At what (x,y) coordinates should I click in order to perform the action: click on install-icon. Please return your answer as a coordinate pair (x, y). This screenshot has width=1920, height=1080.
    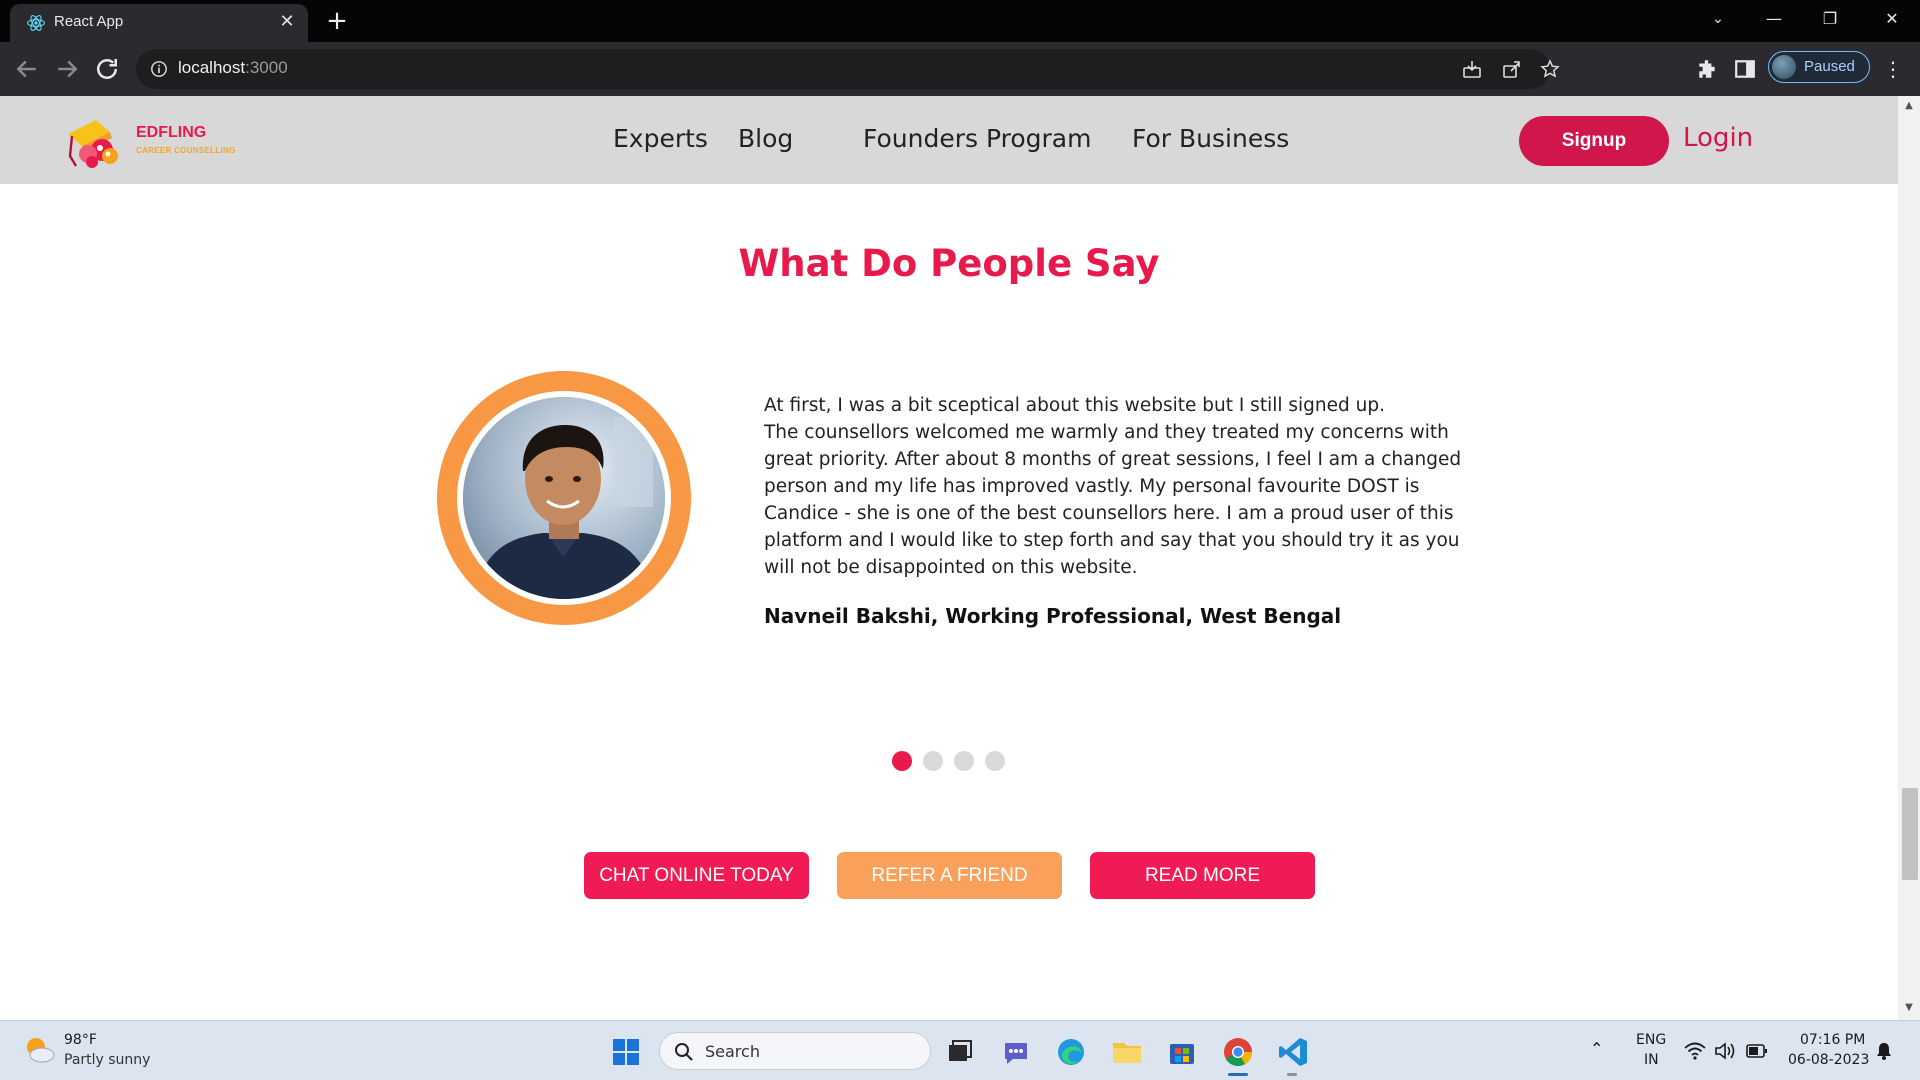
    Looking at the image, I should click on (1472, 69).